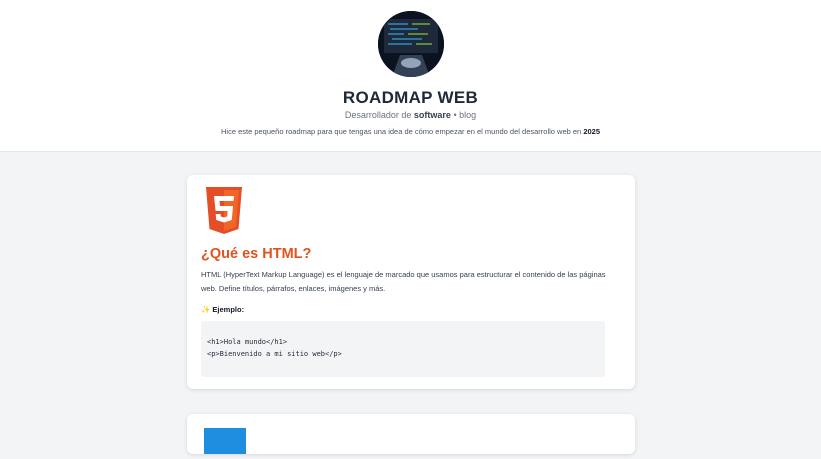 This screenshot has height=459, width=821. I want to click on avatar, so click(411, 44).